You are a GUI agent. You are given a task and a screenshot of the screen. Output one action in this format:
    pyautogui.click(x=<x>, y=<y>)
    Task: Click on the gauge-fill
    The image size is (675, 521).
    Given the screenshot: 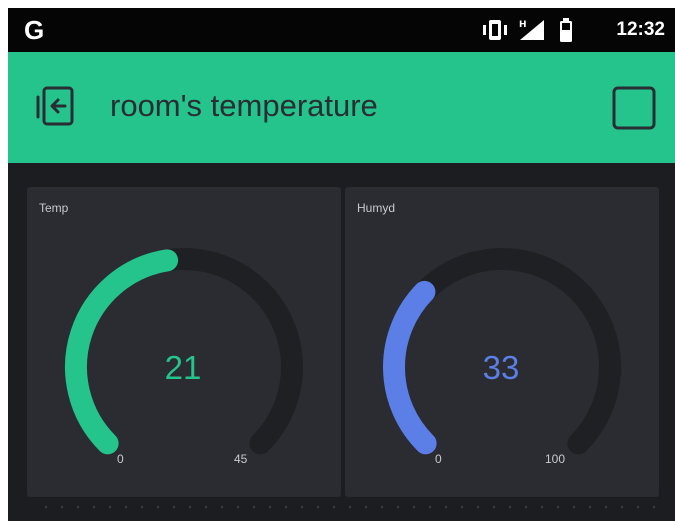 What is the action you would take?
    pyautogui.click(x=410, y=367)
    